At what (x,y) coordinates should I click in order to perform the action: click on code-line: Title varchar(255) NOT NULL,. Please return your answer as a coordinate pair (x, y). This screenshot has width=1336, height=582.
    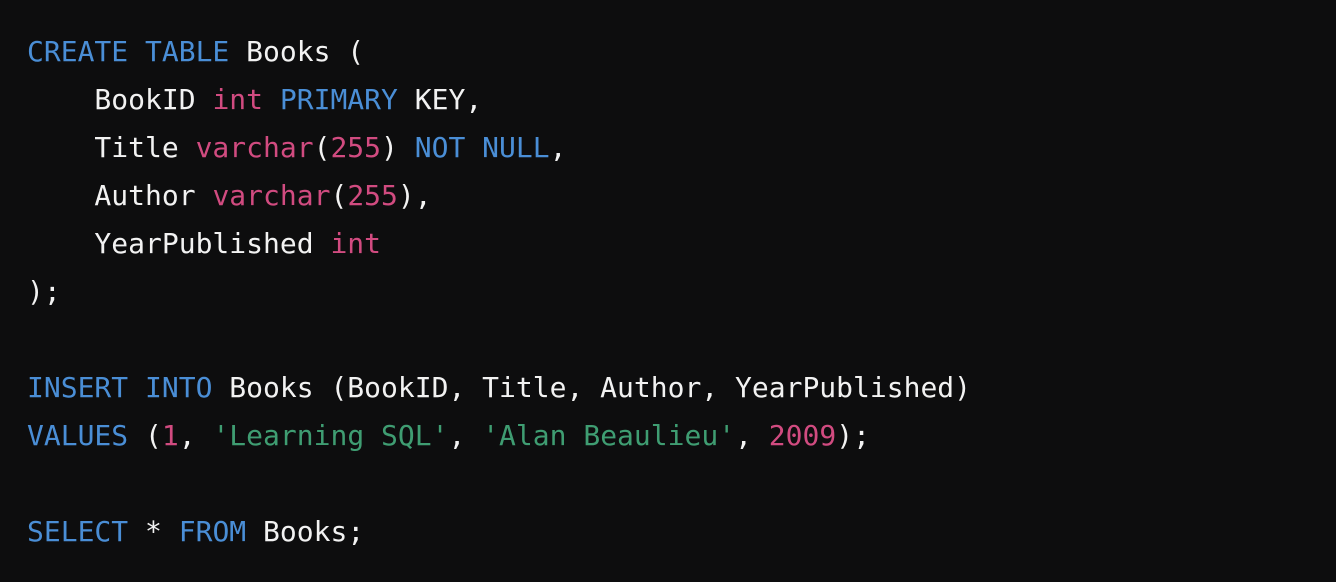
    Looking at the image, I should click on (681, 148).